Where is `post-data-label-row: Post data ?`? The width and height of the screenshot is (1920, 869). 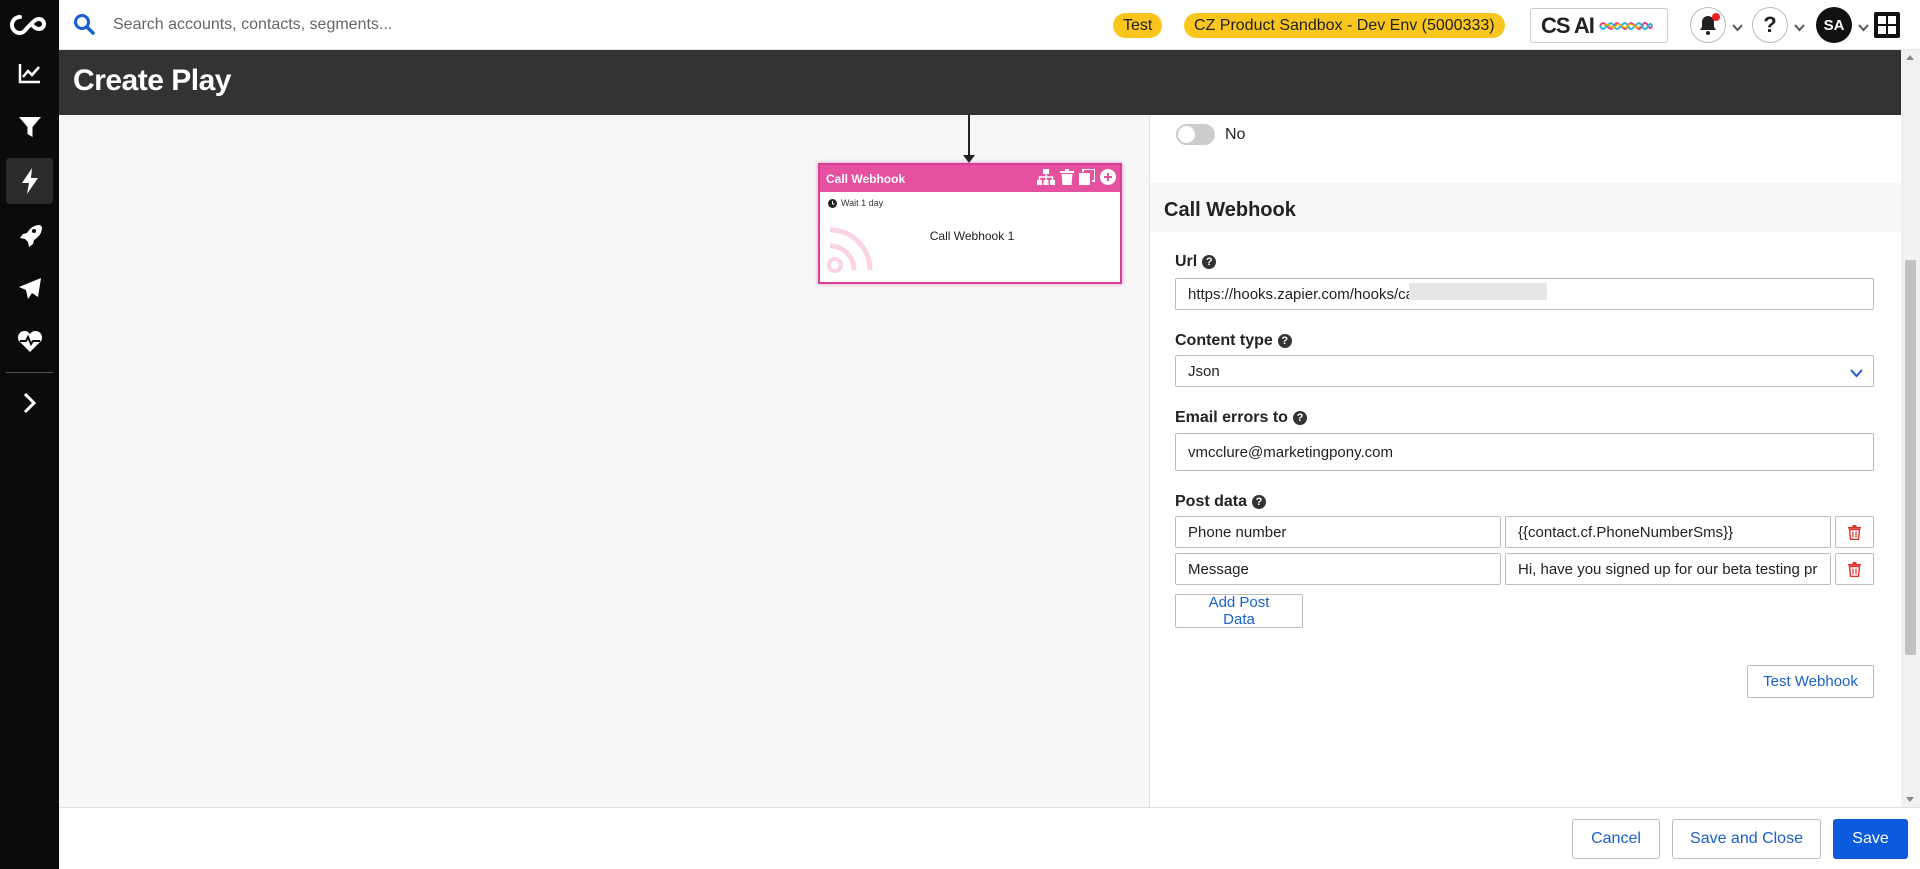 post-data-label-row: Post data ? is located at coordinates (1221, 502).